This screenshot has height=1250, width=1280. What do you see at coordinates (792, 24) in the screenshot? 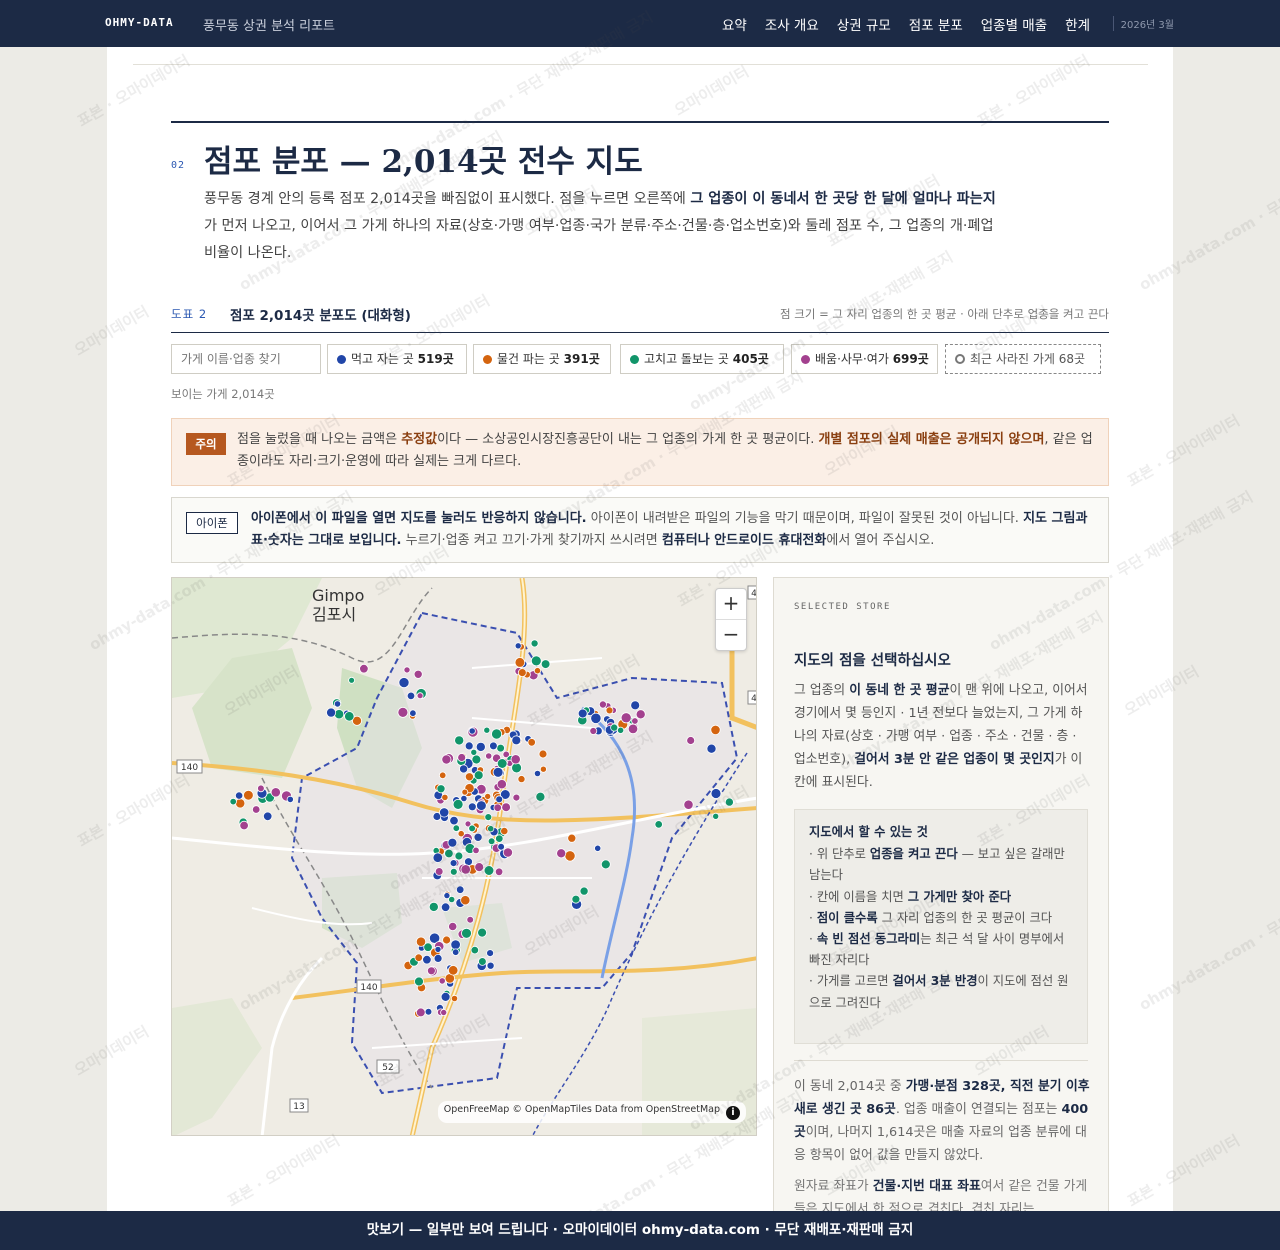
I see `nav-link-overview: 조사 개요` at bounding box center [792, 24].